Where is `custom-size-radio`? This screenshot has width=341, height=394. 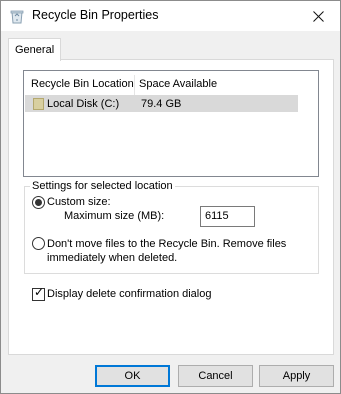
custom-size-radio is located at coordinates (38, 202).